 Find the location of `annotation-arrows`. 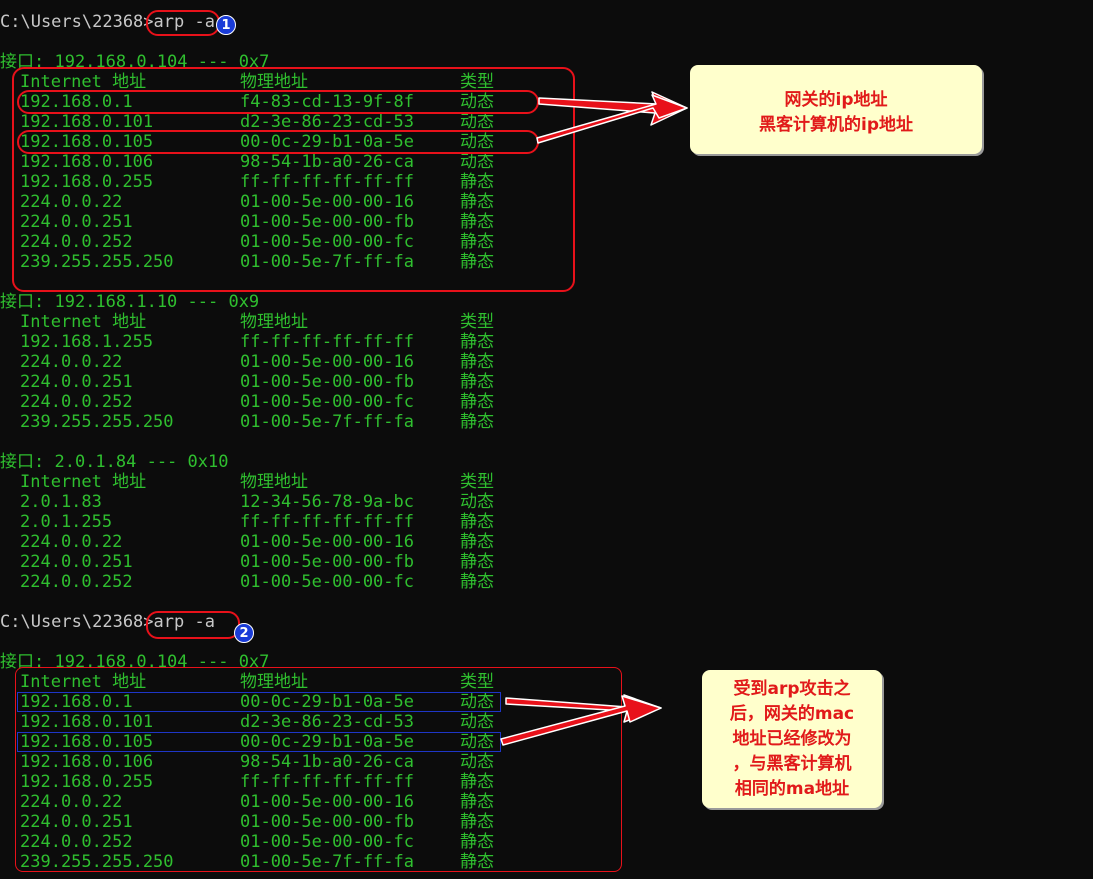

annotation-arrows is located at coordinates (594, 418).